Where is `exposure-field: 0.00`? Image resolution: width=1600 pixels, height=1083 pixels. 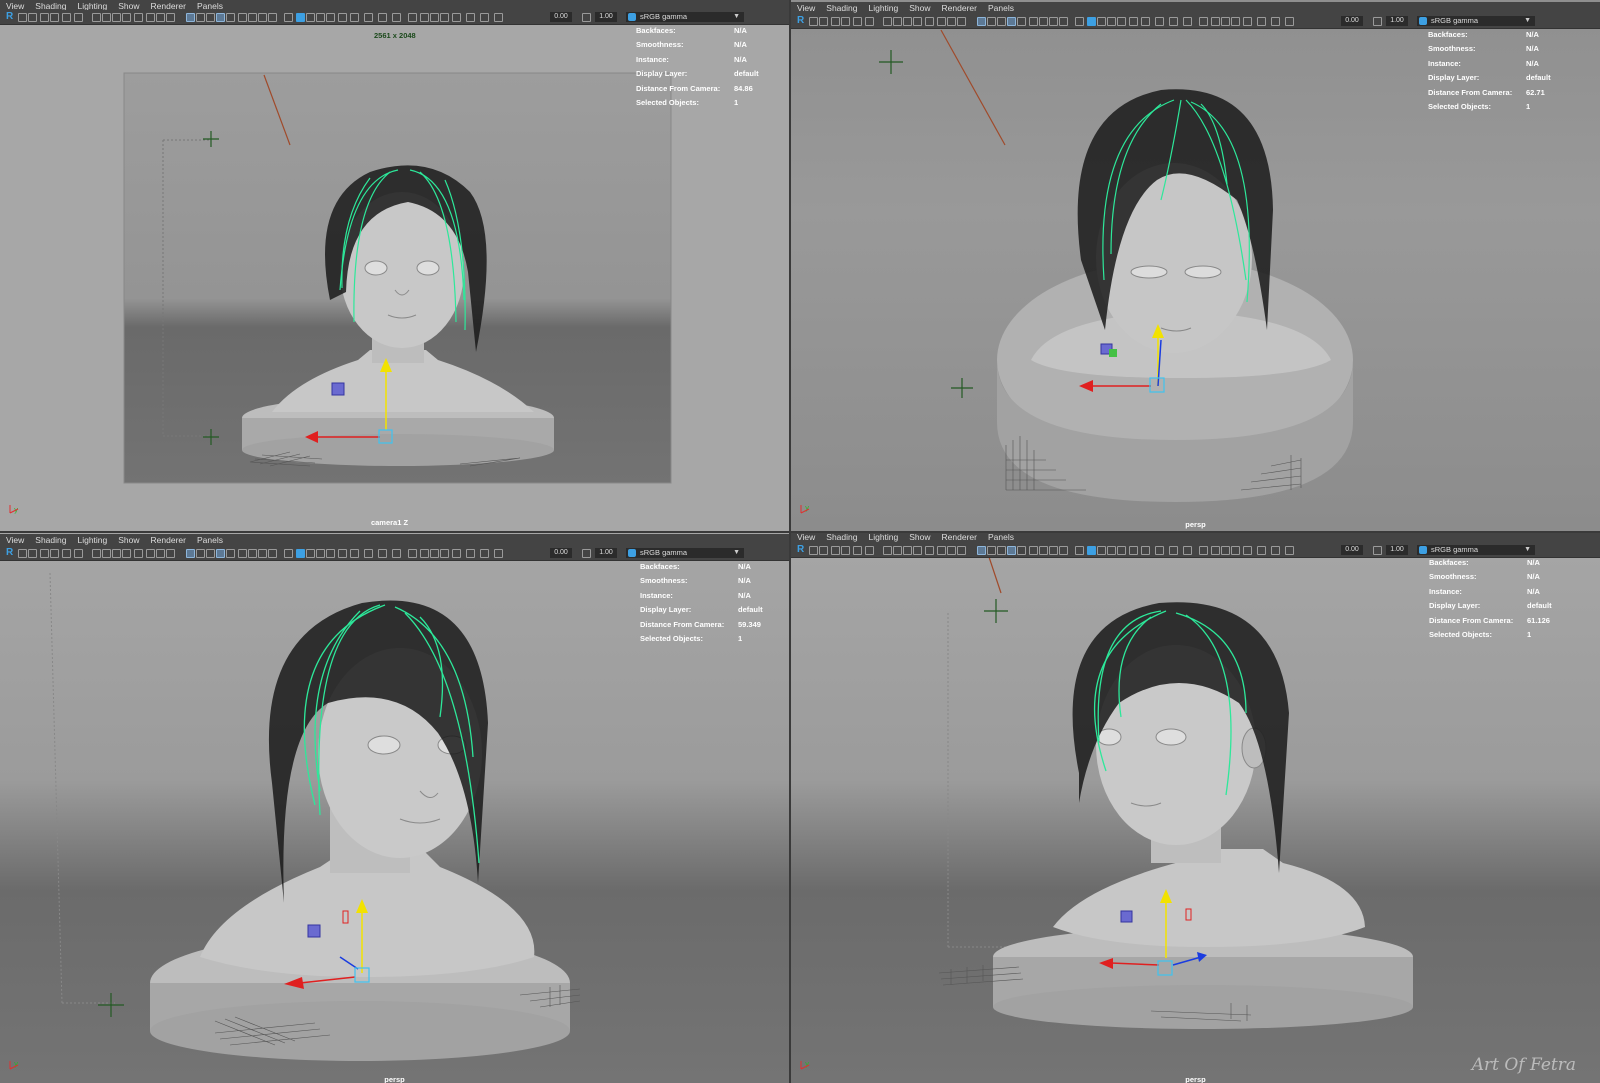 exposure-field: 0.00 is located at coordinates (561, 553).